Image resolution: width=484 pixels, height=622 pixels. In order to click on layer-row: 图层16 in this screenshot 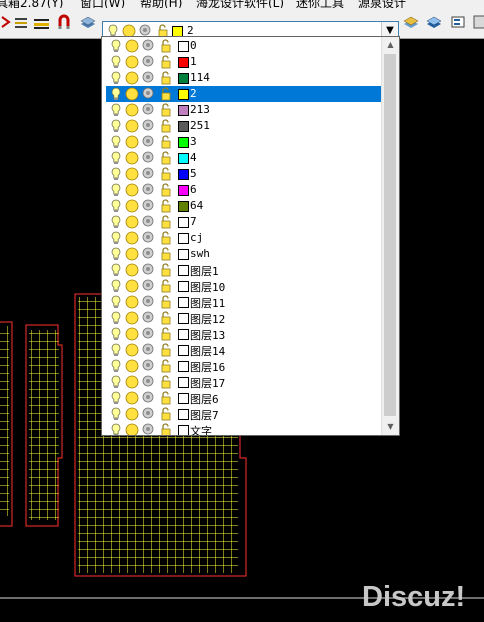, I will do `click(244, 366)`.